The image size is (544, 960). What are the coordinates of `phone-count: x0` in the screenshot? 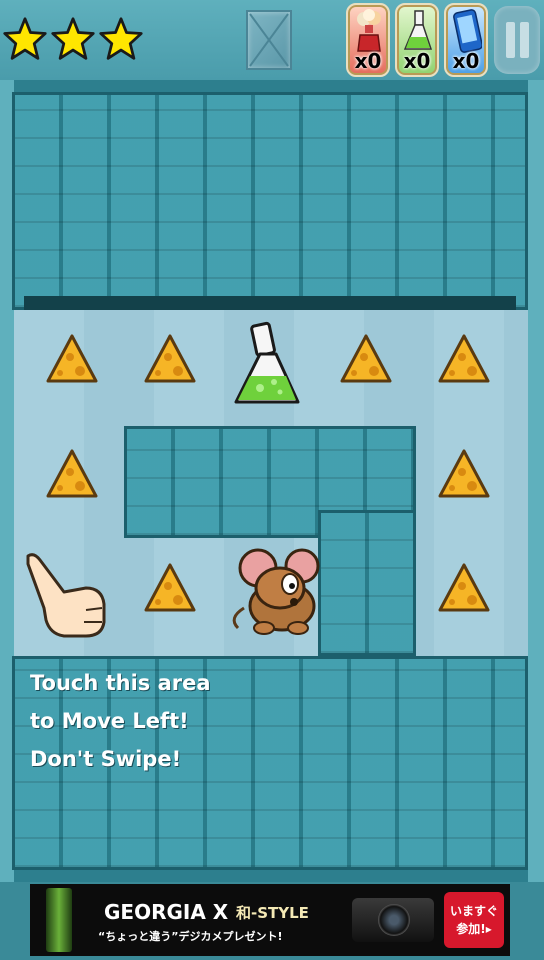 It's located at (466, 61).